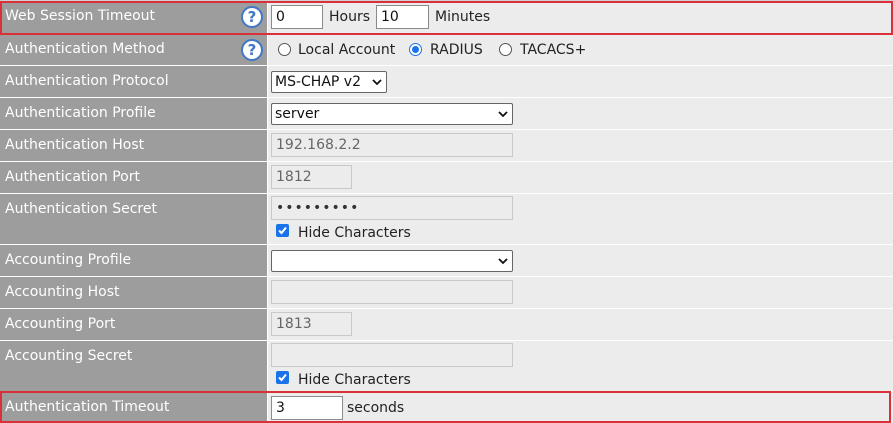  I want to click on authentication-timeout-input: 3, so click(307, 408).